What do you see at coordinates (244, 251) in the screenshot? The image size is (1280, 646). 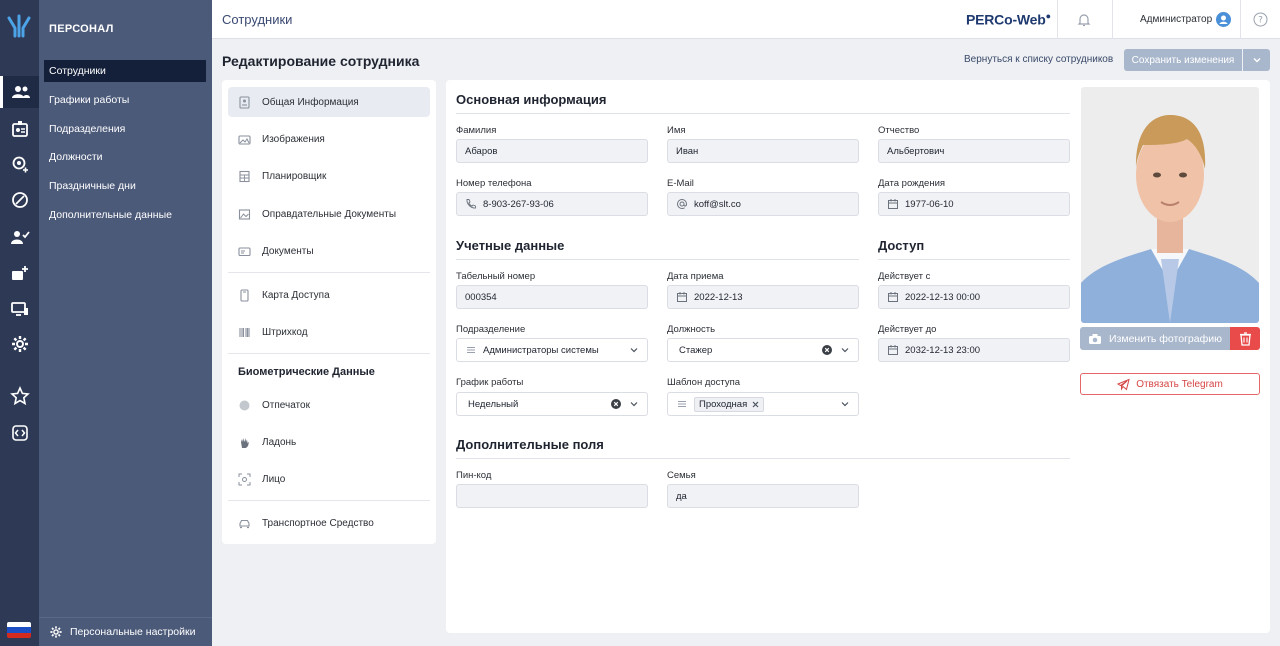 I see `id-card-icon` at bounding box center [244, 251].